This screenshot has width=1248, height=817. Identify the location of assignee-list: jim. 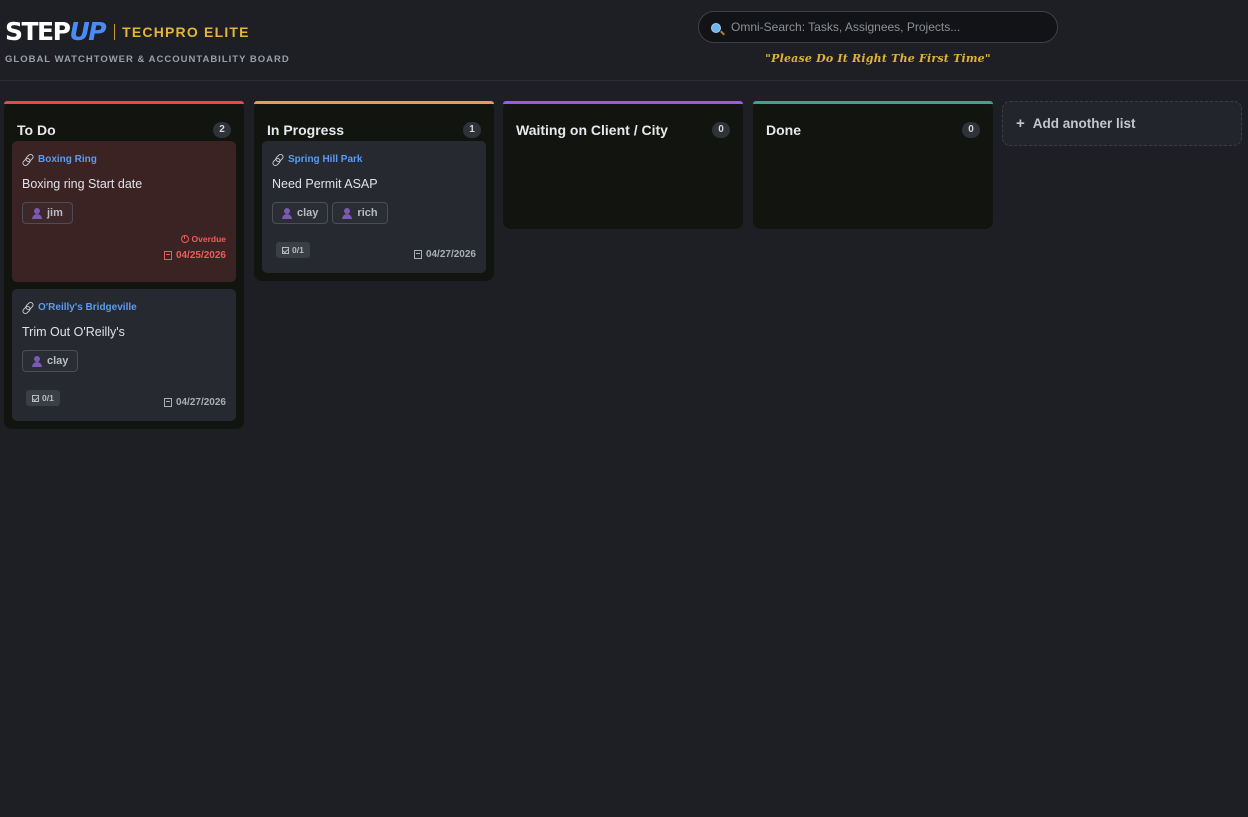
(124, 213).